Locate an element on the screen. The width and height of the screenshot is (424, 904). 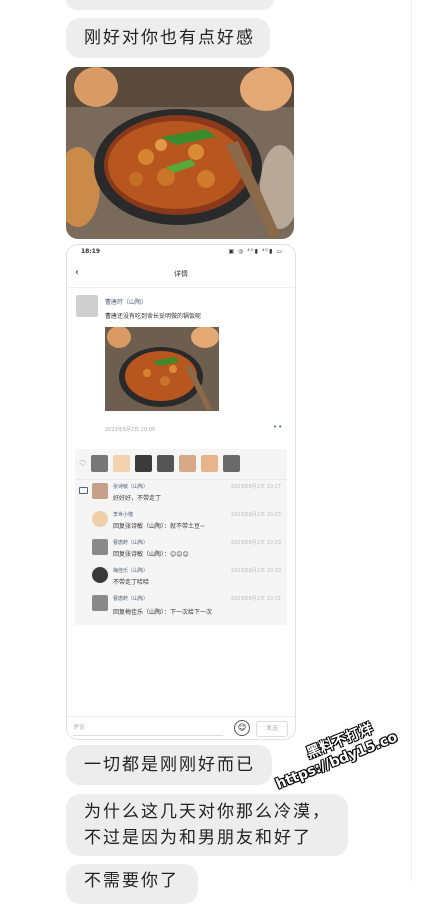
comment-author: 梅佳乐（山陶） is located at coordinates (130, 570).